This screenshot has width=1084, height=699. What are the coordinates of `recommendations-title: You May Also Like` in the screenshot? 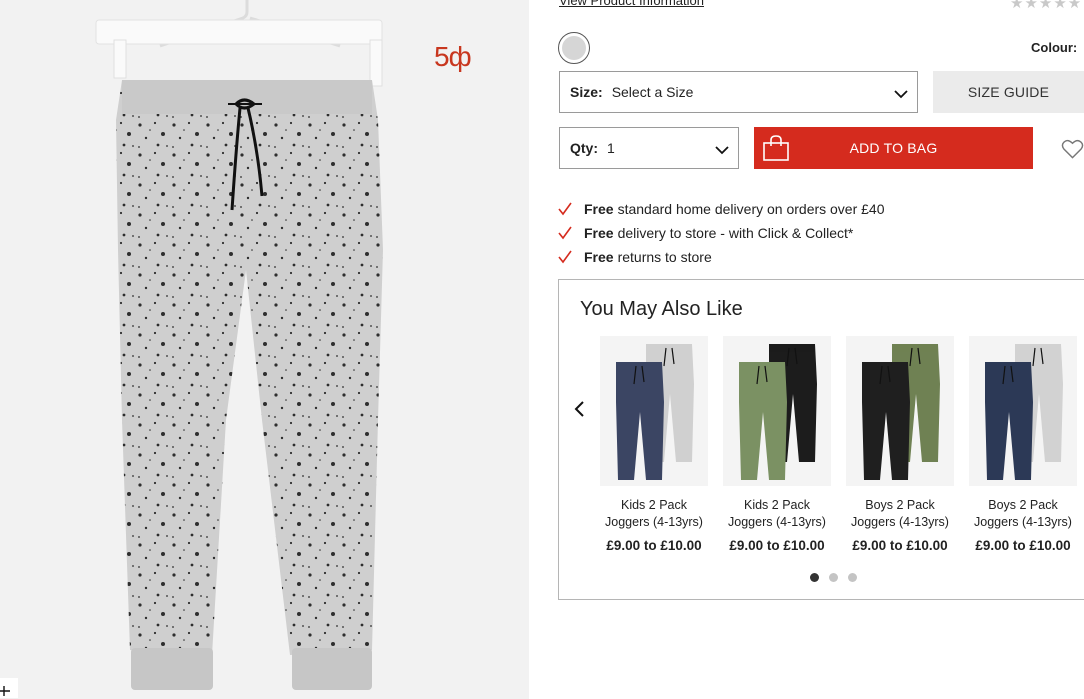 It's located at (661, 309).